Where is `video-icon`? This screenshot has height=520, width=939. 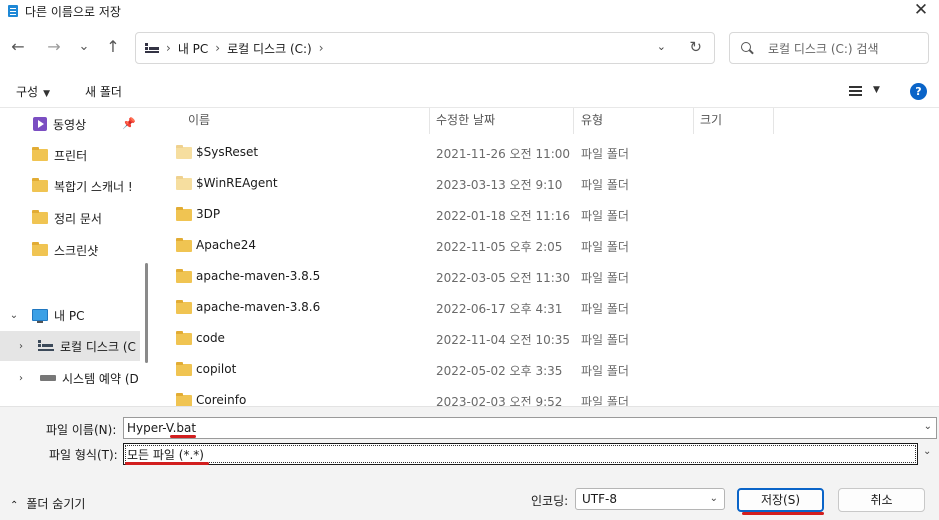 video-icon is located at coordinates (40, 124).